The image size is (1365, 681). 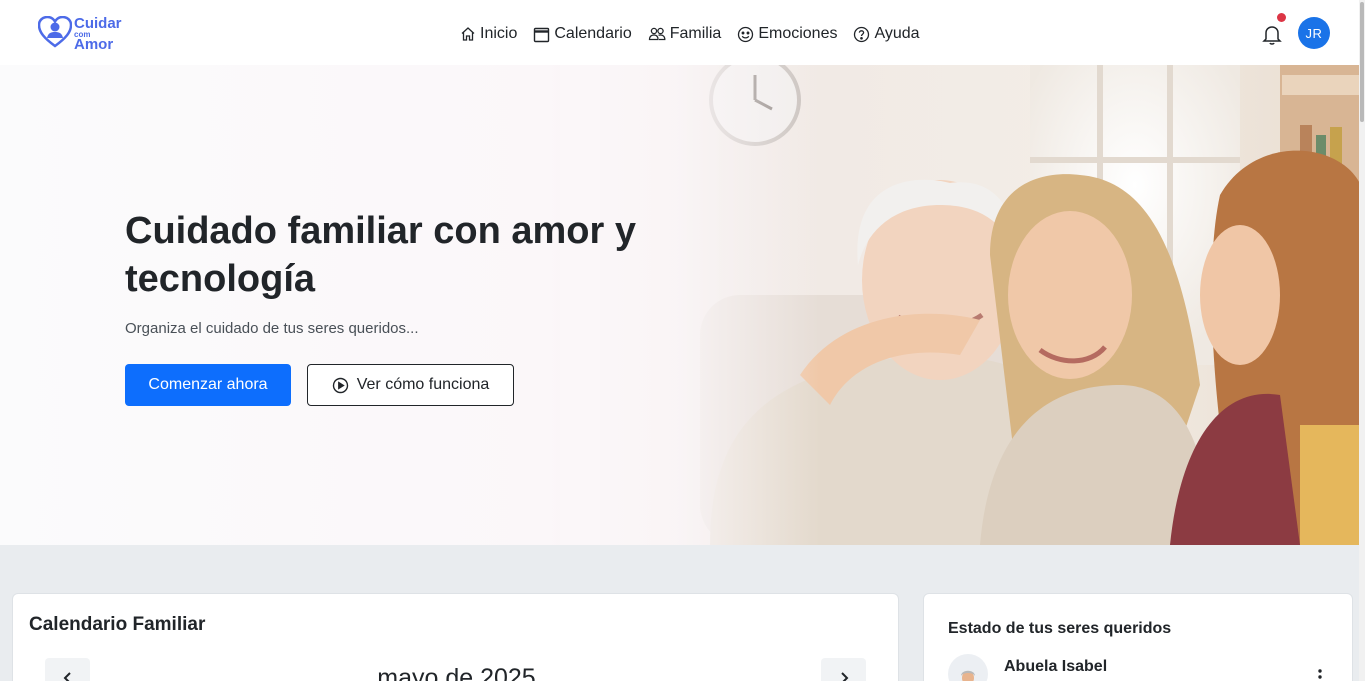 I want to click on page-scrollbar-thumb, so click(x=1362, y=62).